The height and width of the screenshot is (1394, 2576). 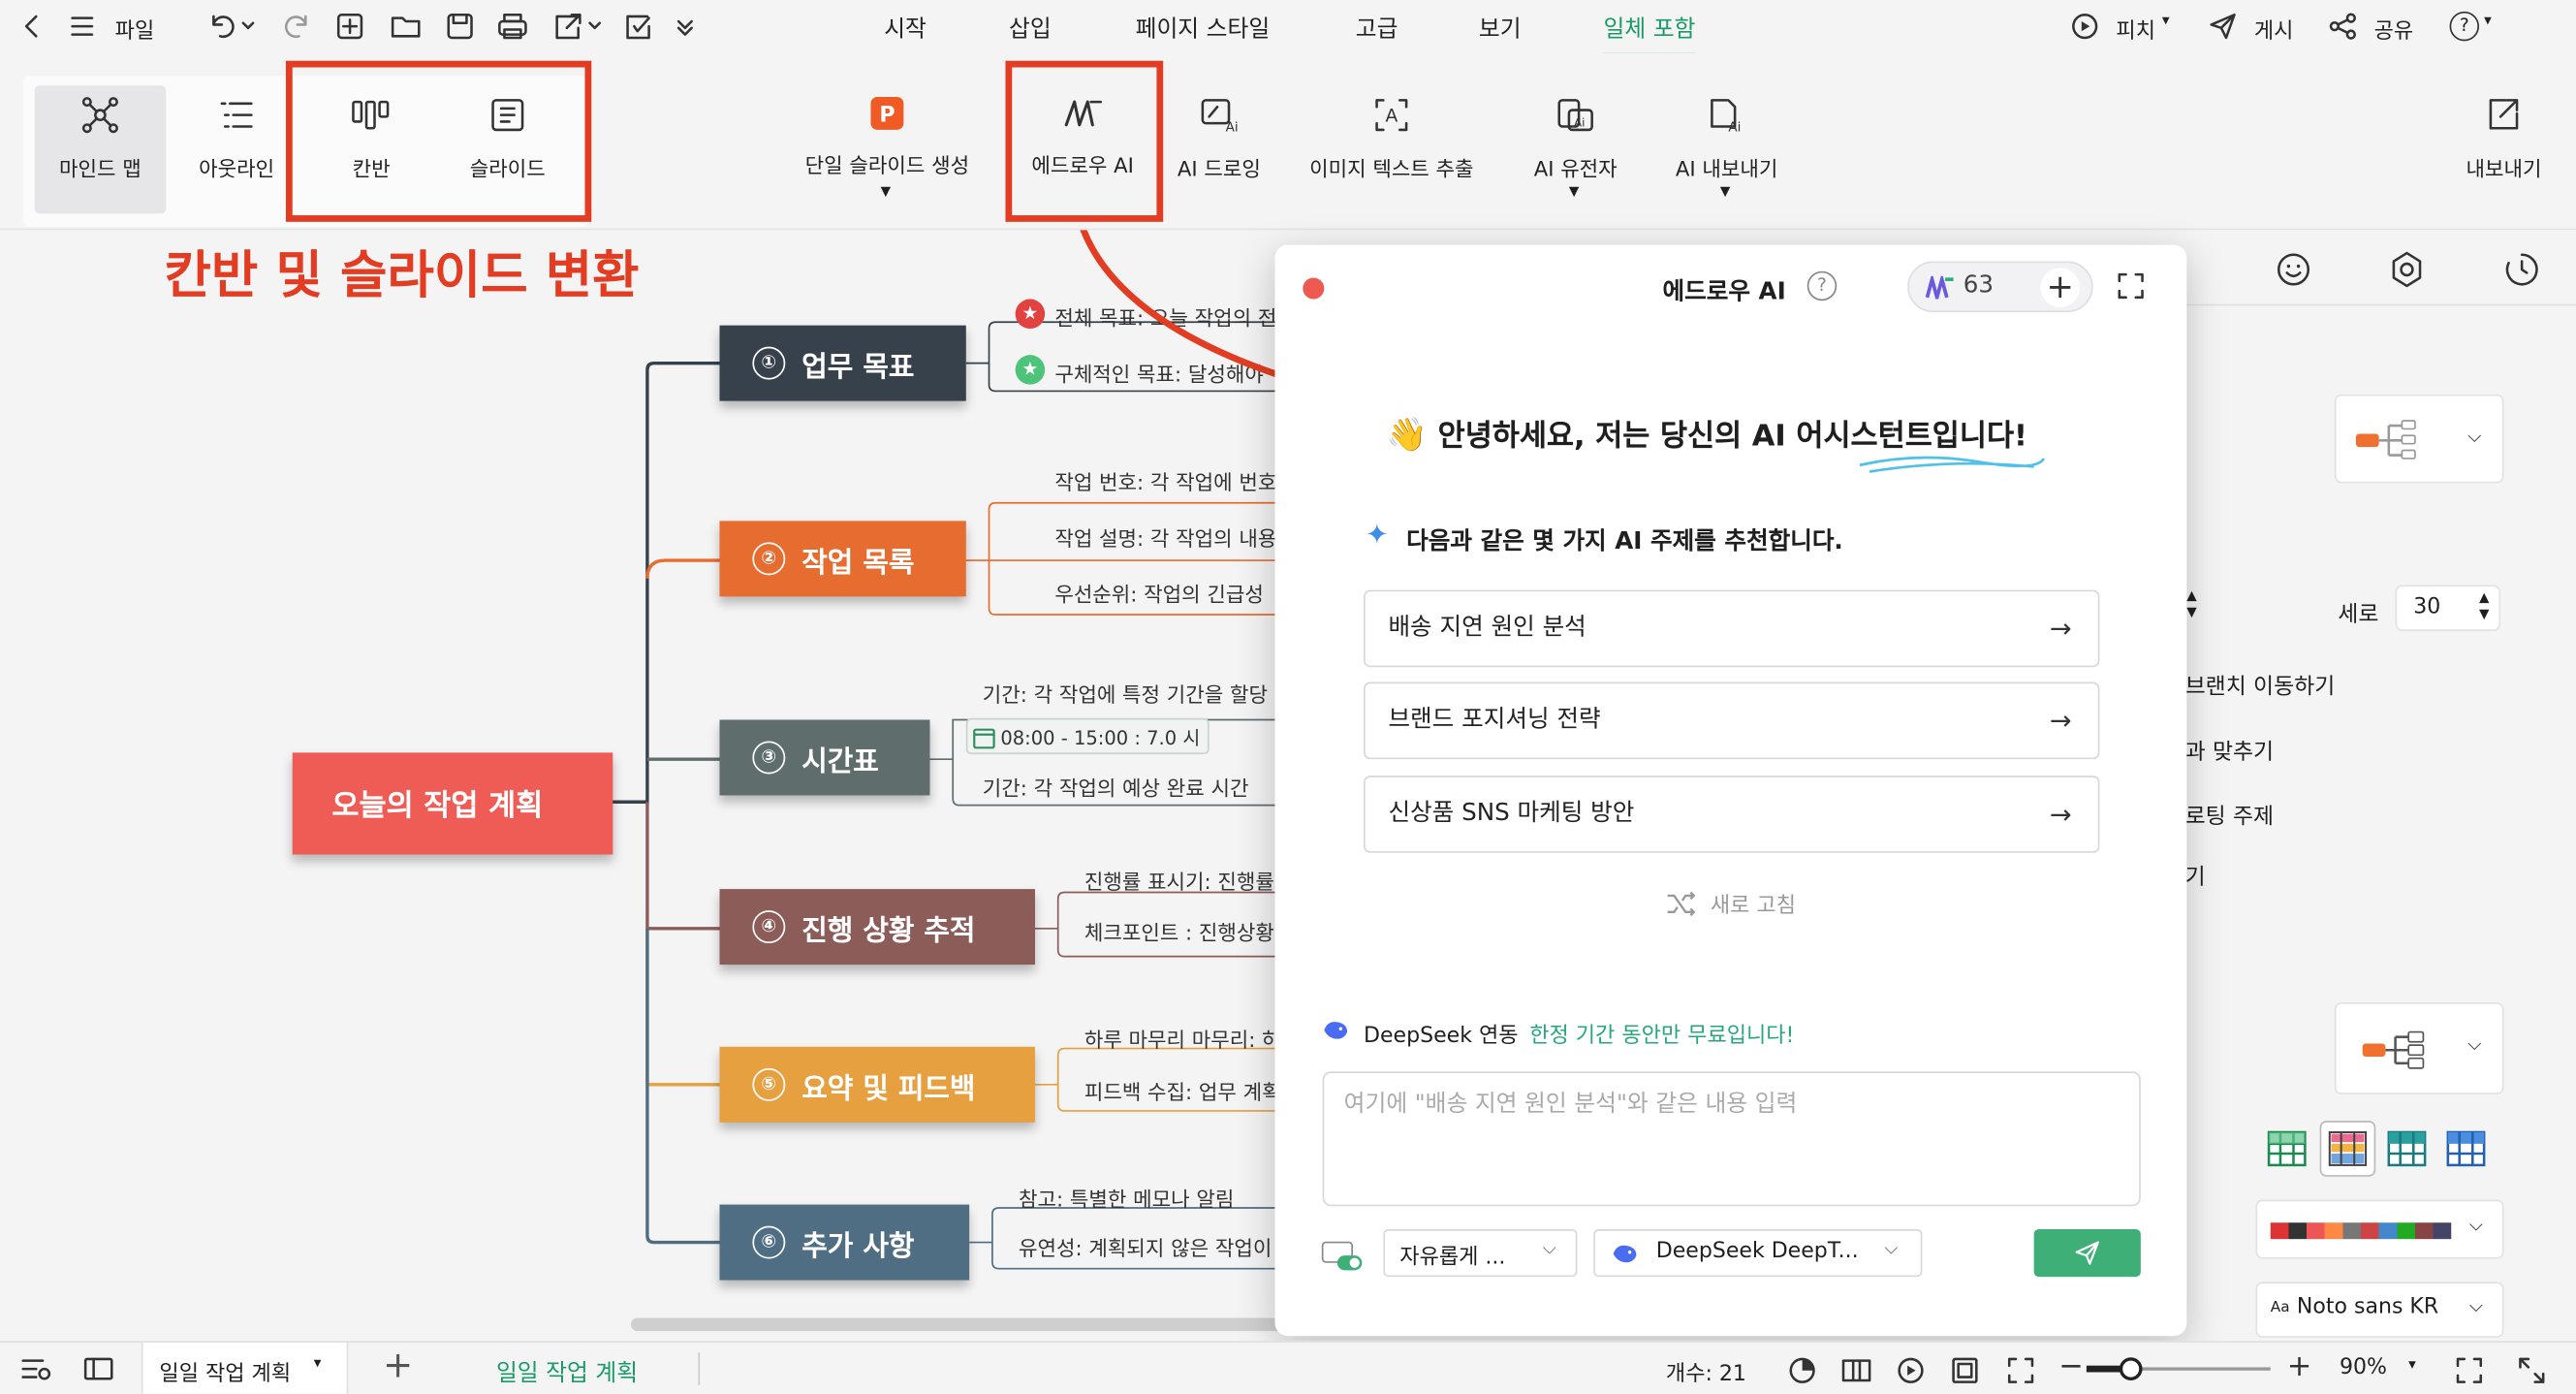 I want to click on credits-pill: 63 +, so click(x=2000, y=287).